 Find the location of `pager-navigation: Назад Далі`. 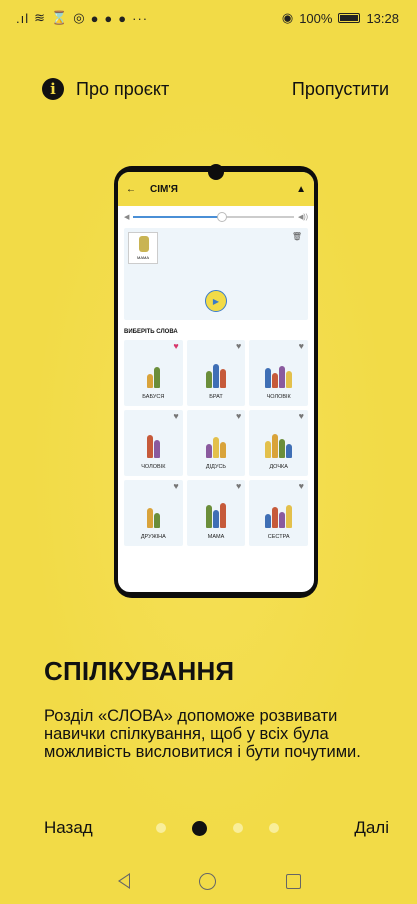

pager-navigation: Назад Далі is located at coordinates (216, 828).